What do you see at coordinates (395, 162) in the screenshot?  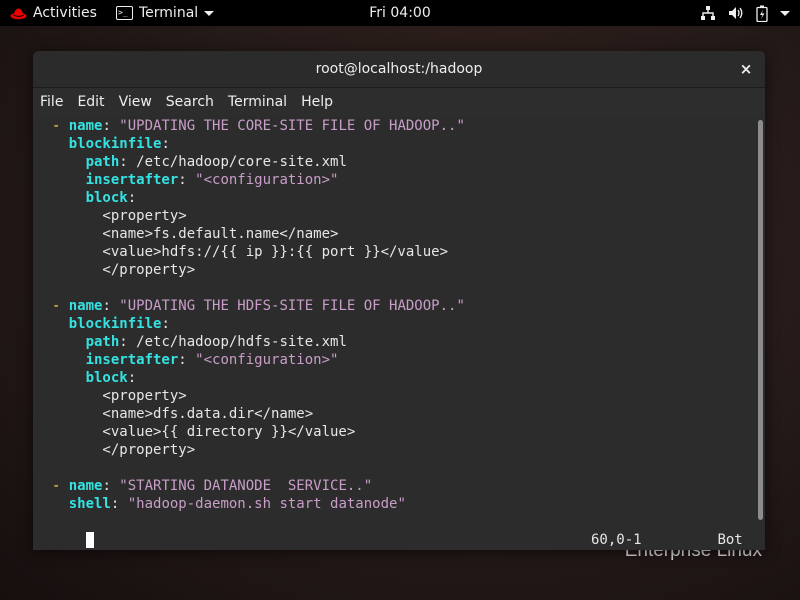 I see `editor-line: path: /etc/hadoop/core-site.xml` at bounding box center [395, 162].